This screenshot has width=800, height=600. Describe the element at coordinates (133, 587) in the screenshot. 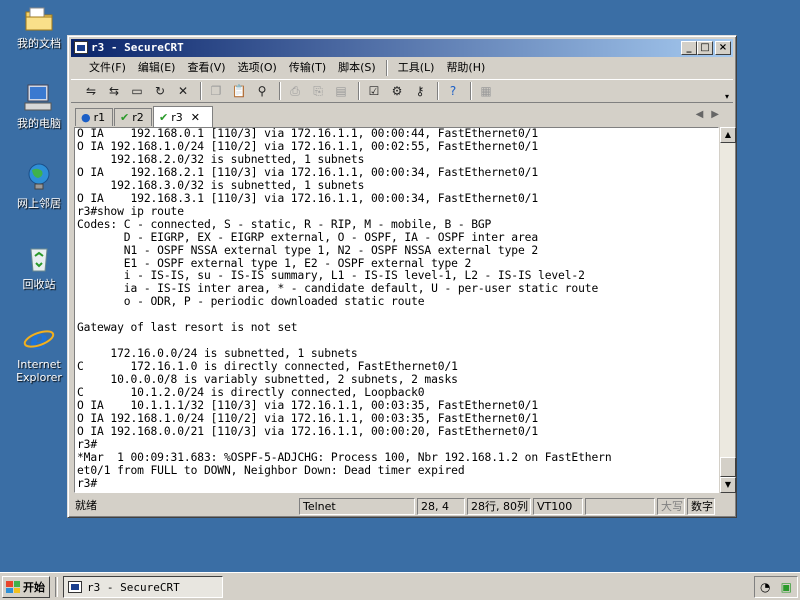

I see `taskbar-button-label: r3 - SecureCRT` at that location.